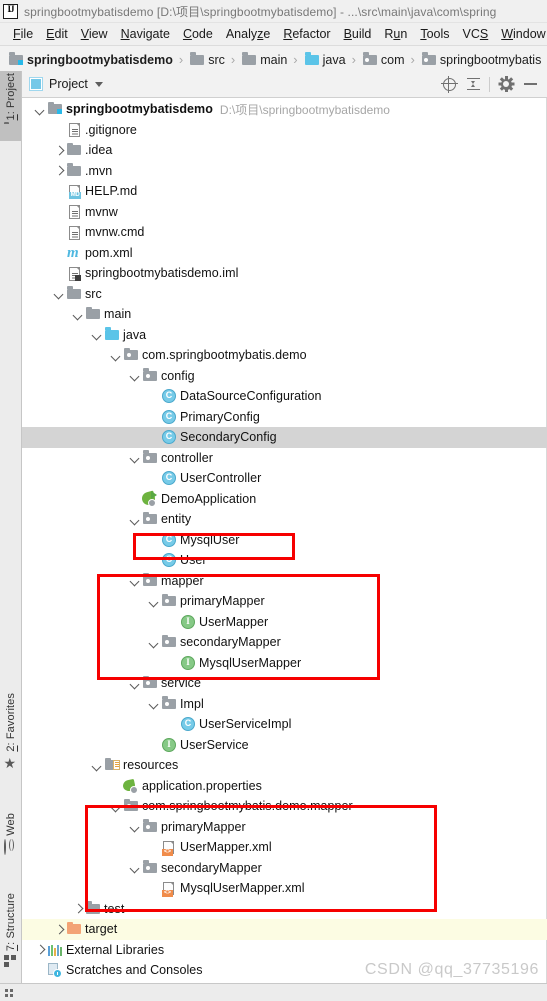 The image size is (547, 1001). What do you see at coordinates (284, 437) in the screenshot?
I see `tree-row: SecondaryConfig` at bounding box center [284, 437].